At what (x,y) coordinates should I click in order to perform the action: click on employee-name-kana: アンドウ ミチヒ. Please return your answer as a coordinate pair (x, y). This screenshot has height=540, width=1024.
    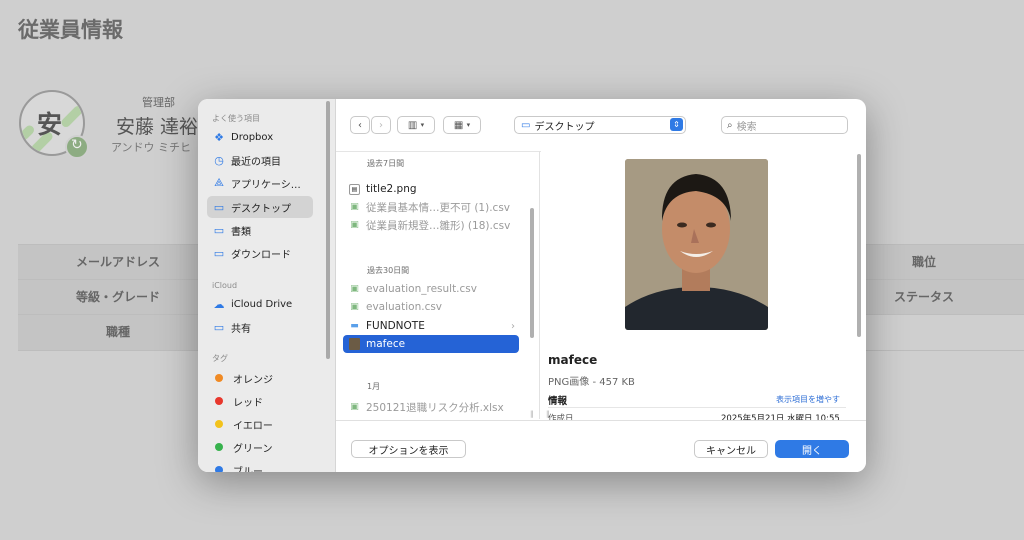
    Looking at the image, I should click on (151, 147).